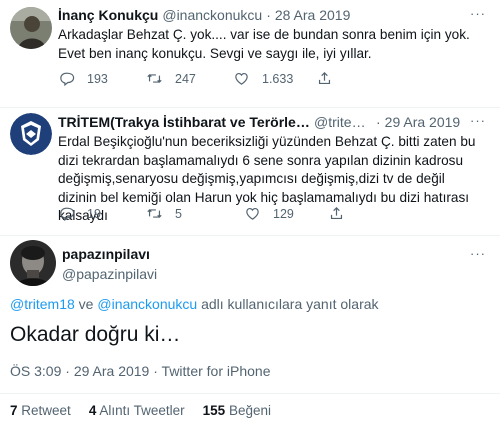  Describe the element at coordinates (212, 15) in the screenshot. I see `author-handle: @inanckonukcu` at that location.